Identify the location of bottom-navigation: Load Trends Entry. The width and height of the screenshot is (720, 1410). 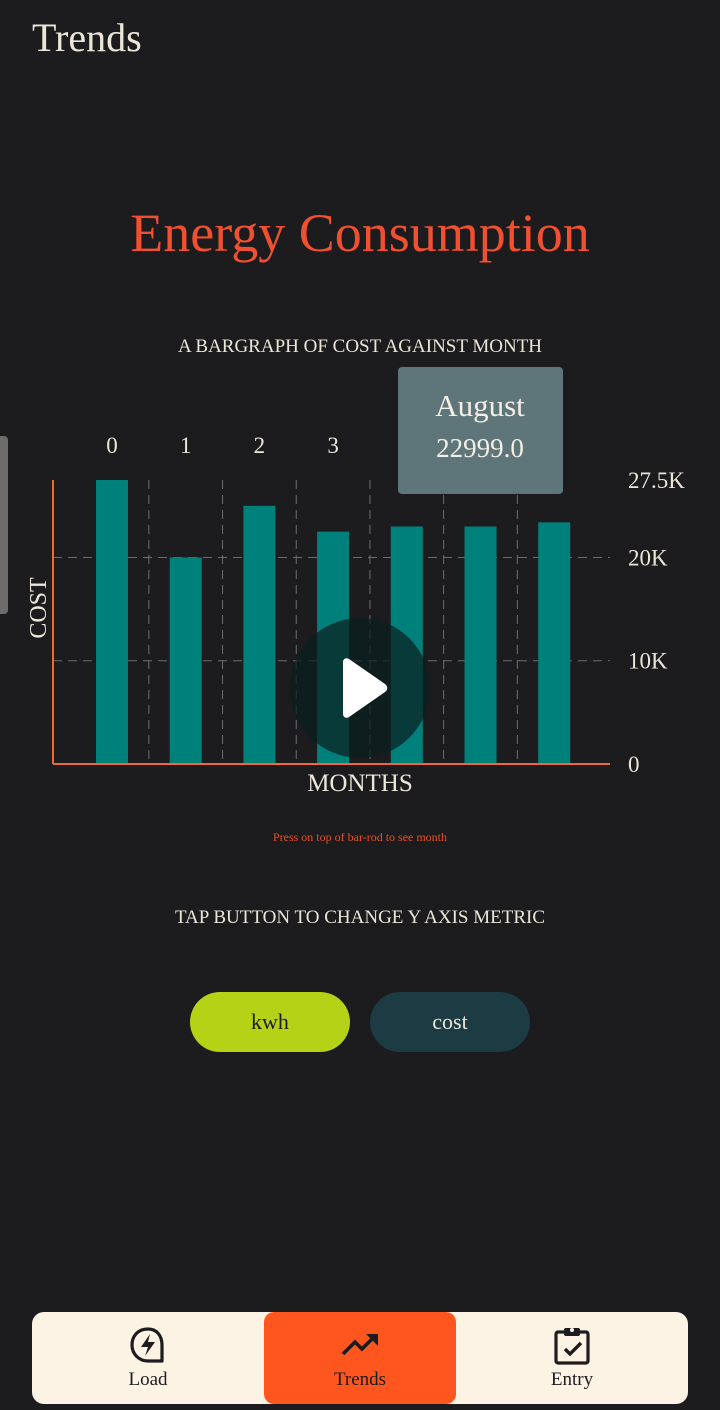
(360, 1358).